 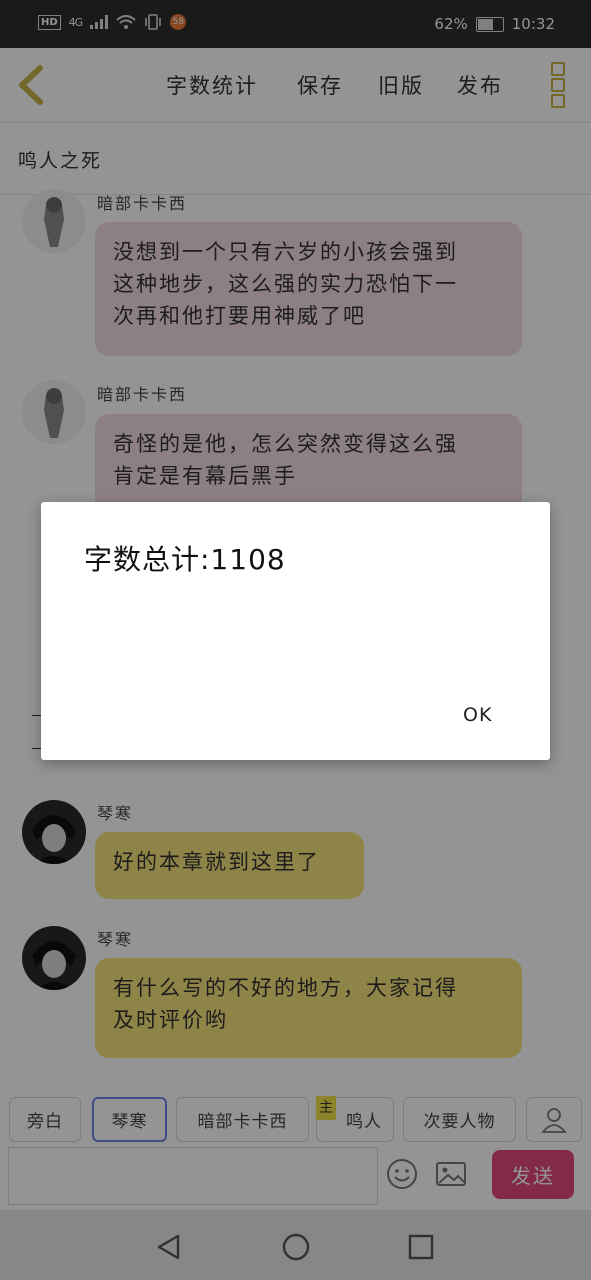 I want to click on ok-button: OK, so click(x=477, y=715).